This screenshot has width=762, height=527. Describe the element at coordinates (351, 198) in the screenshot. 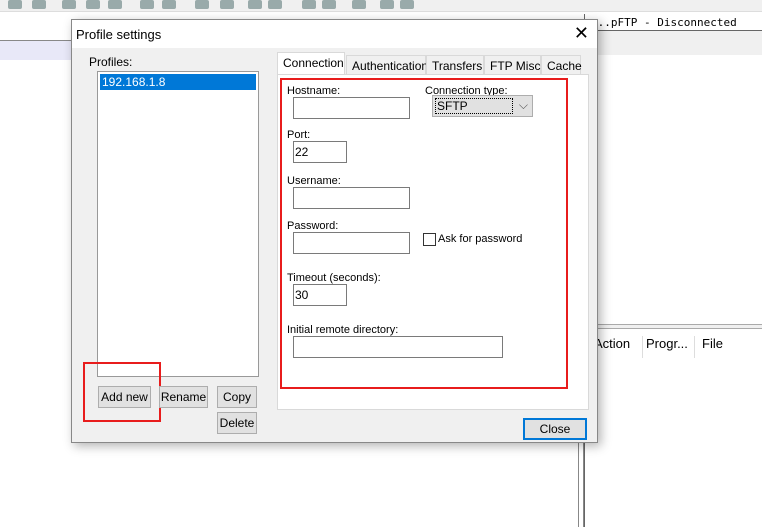

I see `username-input` at that location.